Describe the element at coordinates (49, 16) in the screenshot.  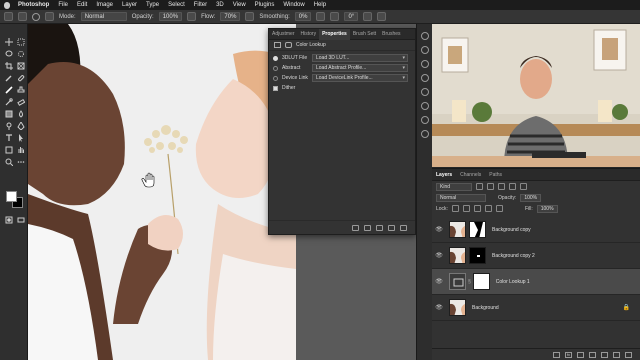
I see `brush-settings-icon` at that location.